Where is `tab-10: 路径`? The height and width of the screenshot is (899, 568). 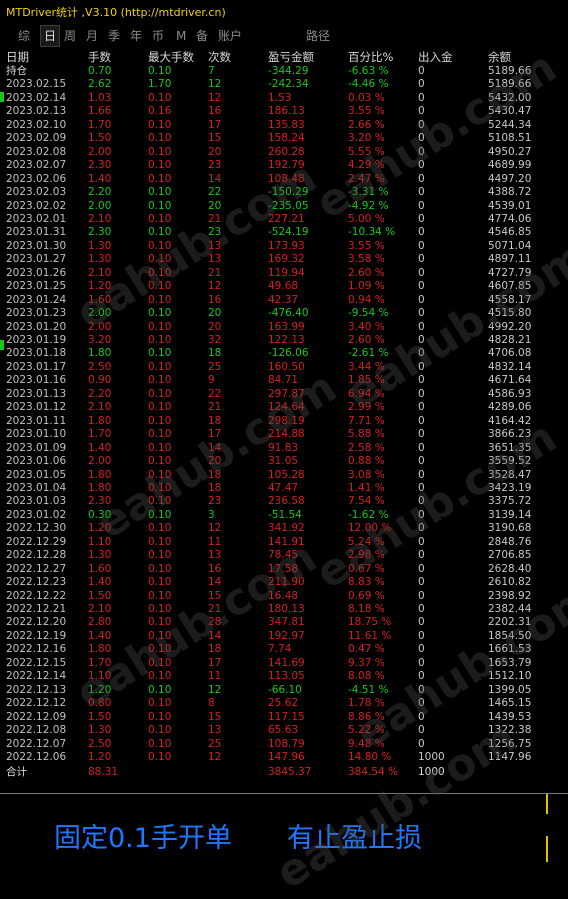 tab-10: 路径 is located at coordinates (318, 36).